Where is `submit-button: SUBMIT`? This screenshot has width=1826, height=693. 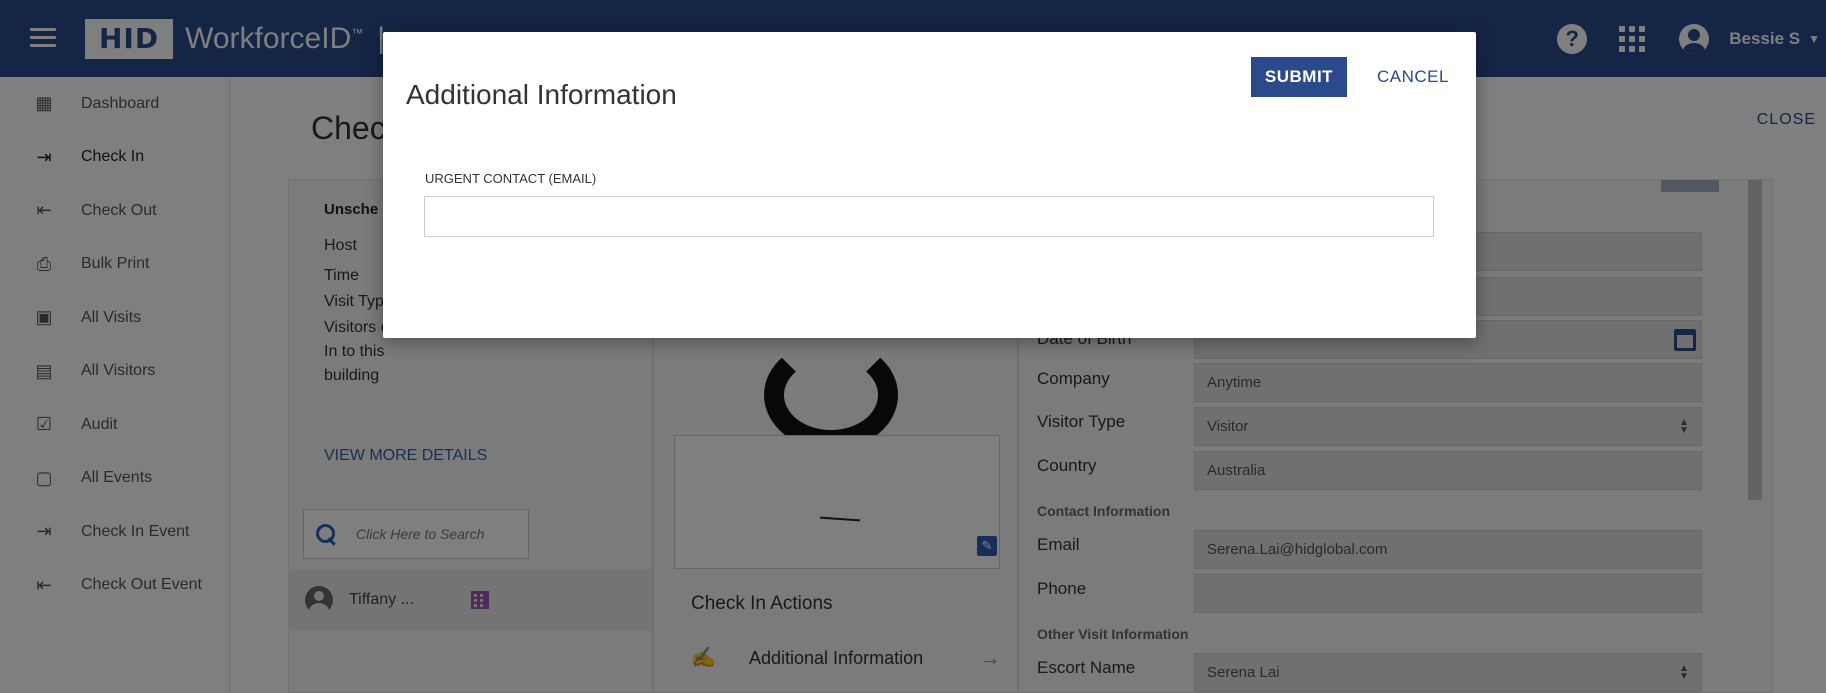
submit-button: SUBMIT is located at coordinates (1299, 77).